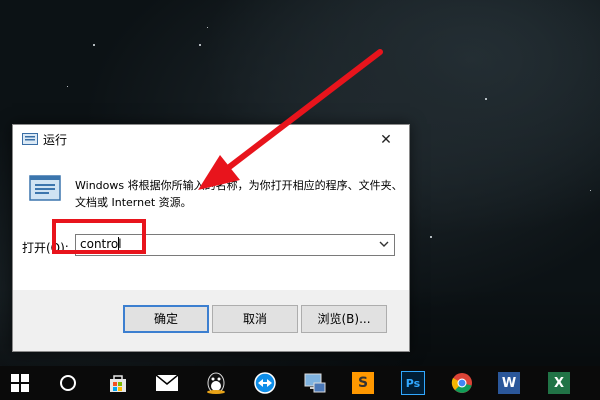 The image size is (600, 400). What do you see at coordinates (290, 119) in the screenshot?
I see `red-arrow-annotation` at bounding box center [290, 119].